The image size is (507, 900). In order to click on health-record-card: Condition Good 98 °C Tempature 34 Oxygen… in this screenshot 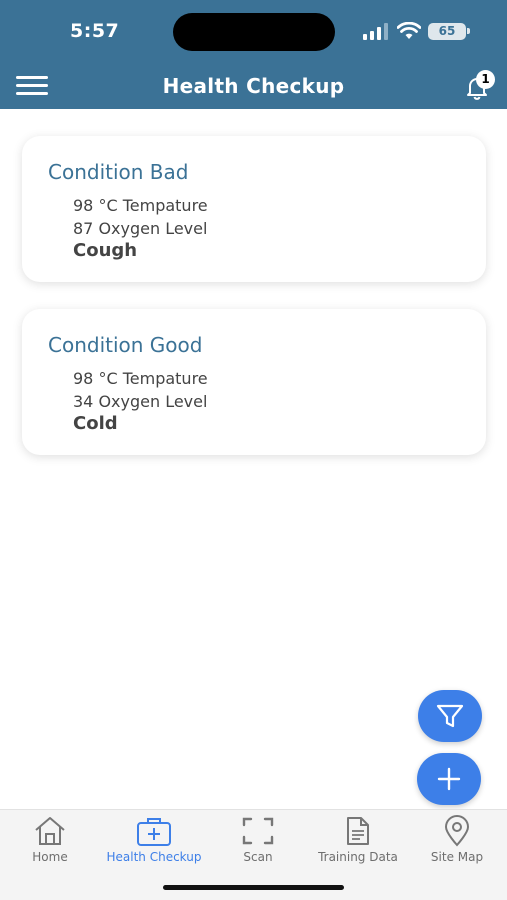, I will do `click(254, 382)`.